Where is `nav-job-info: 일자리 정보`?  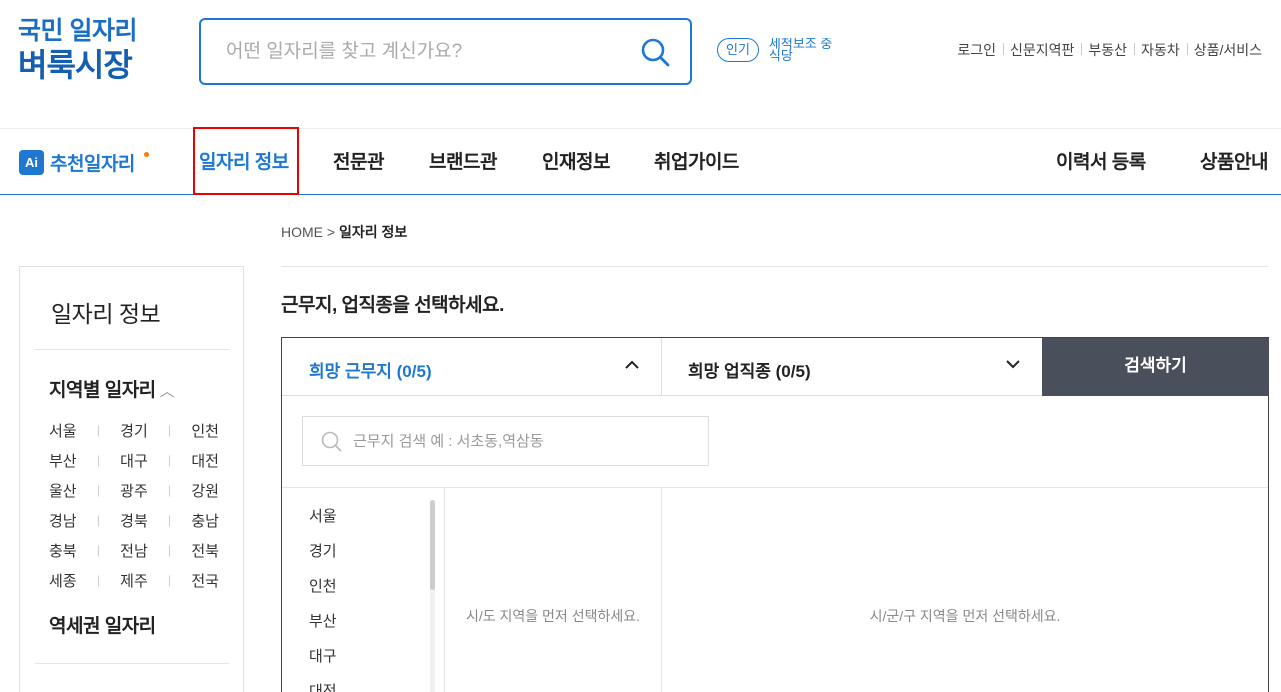
nav-job-info: 일자리 정보 is located at coordinates (244, 160).